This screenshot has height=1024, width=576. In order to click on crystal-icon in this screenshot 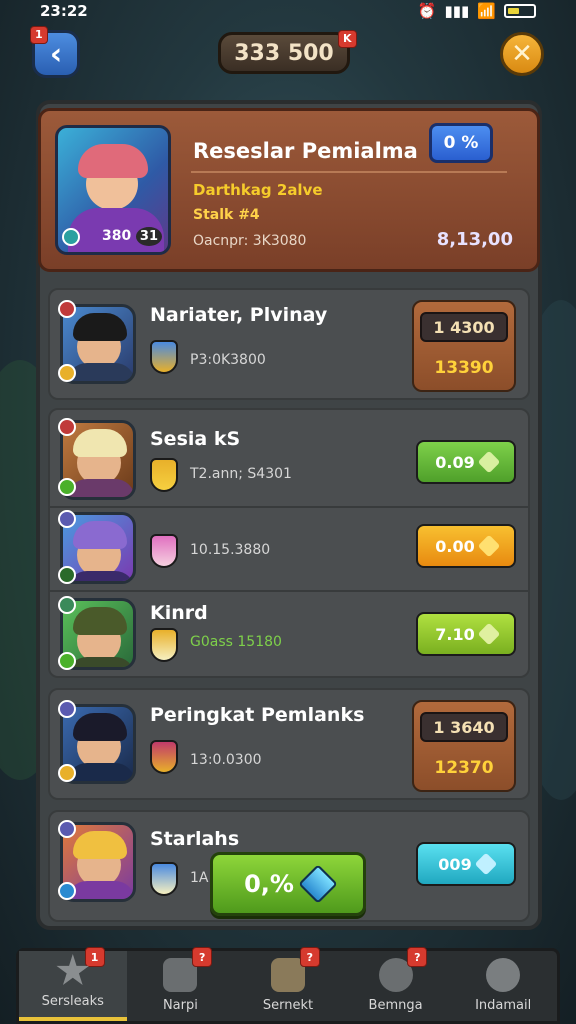, I will do `click(164, 551)`.